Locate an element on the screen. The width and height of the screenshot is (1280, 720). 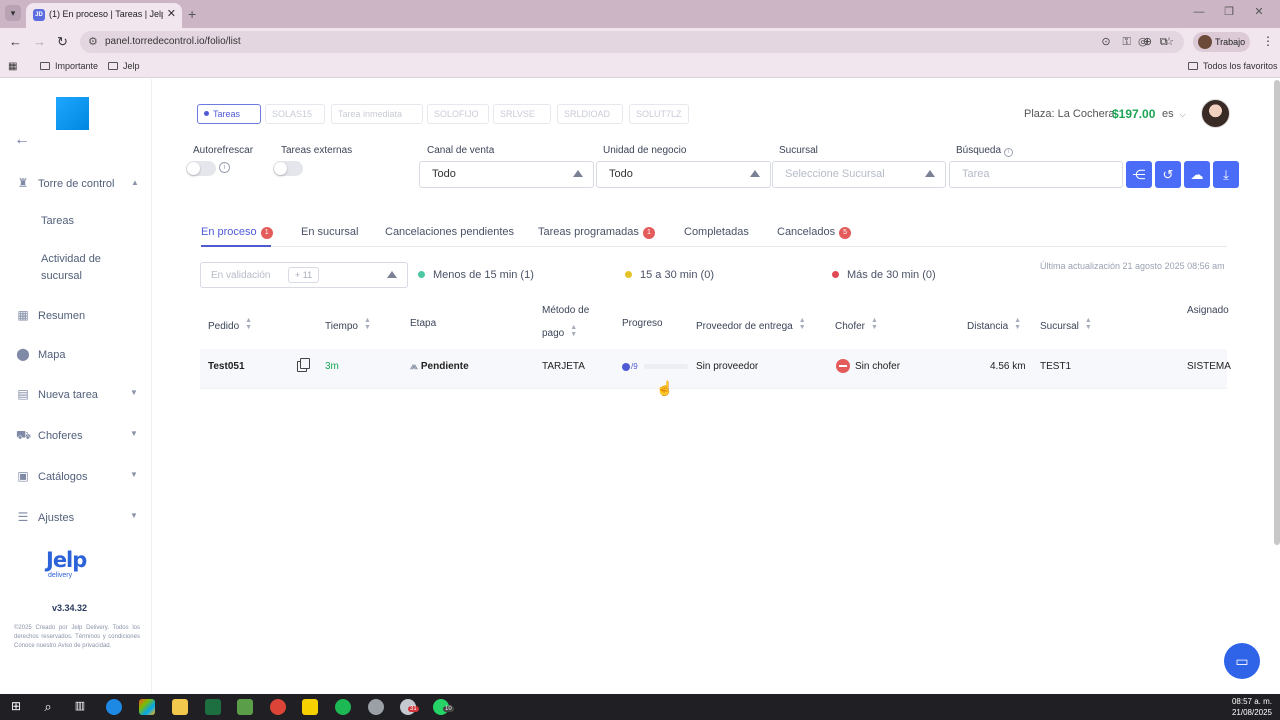
legend-fast: Menos de 15 min (1) is located at coordinates (476, 275).